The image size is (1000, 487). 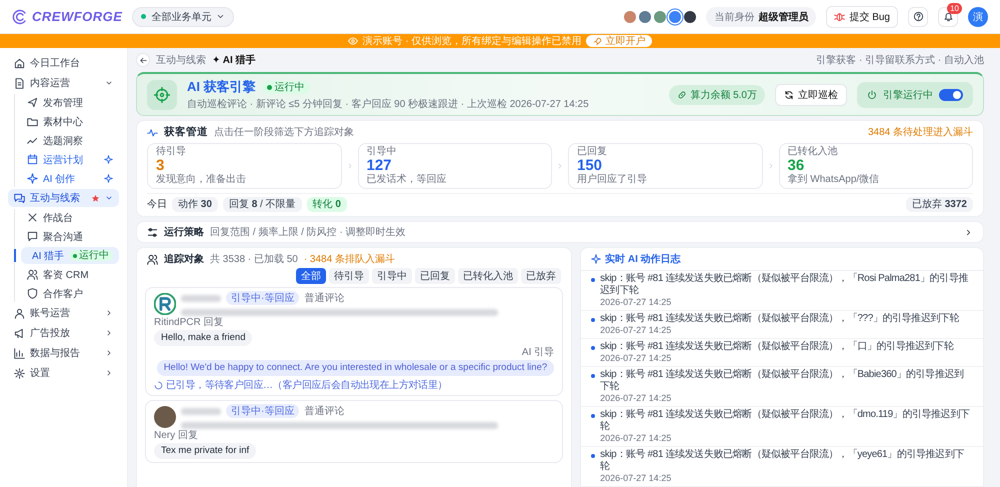 What do you see at coordinates (355, 368) in the screenshot?
I see `message-bubble: Hello! We'd be happy to connect. Are you interested in wholesale or a specific product line?` at bounding box center [355, 368].